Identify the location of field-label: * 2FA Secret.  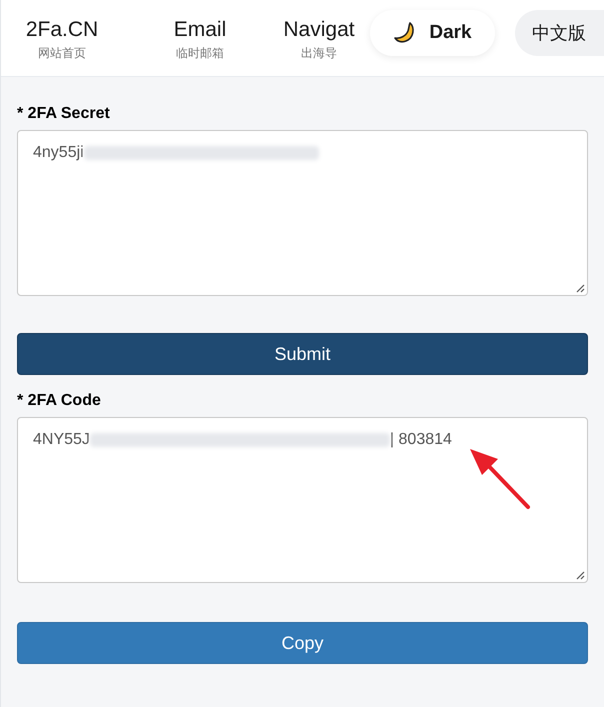
(64, 114).